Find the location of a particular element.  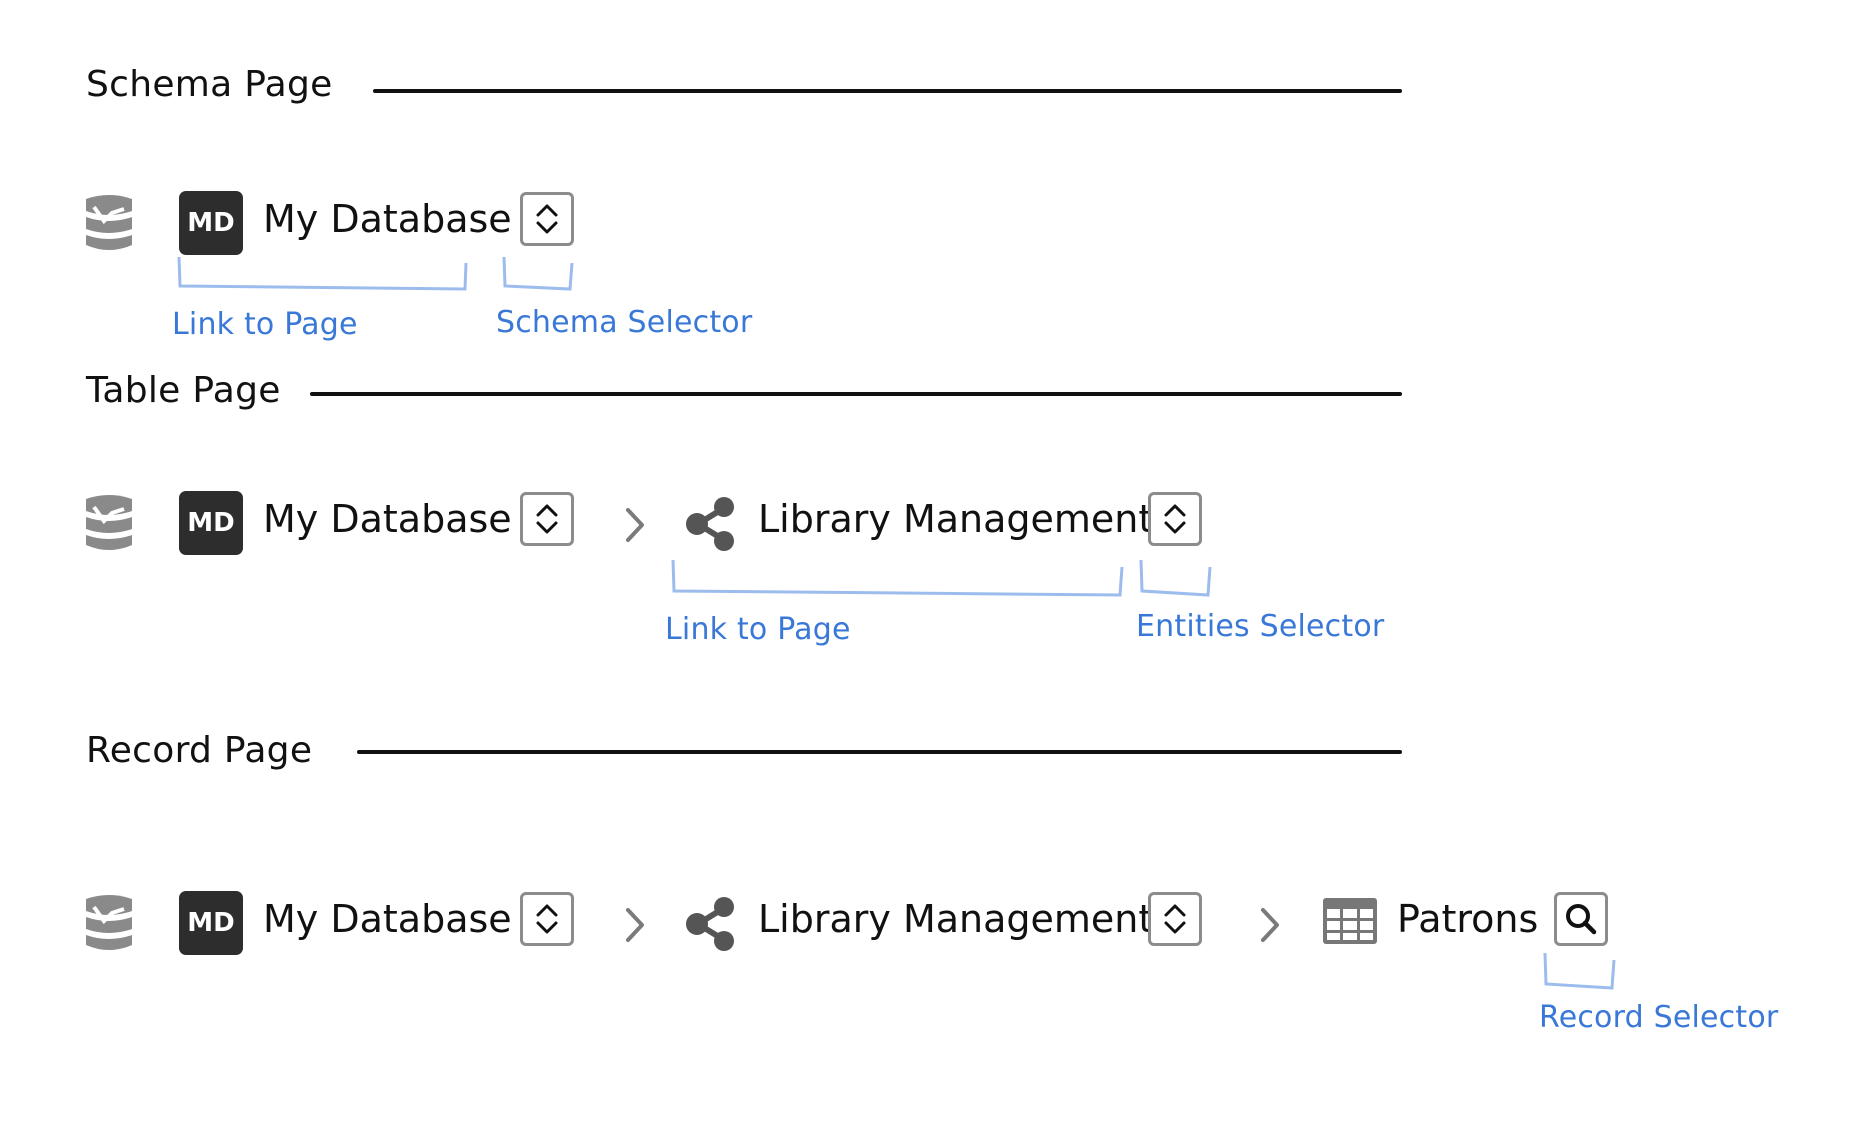

section-title-record-page: Record Page is located at coordinates (199, 750).